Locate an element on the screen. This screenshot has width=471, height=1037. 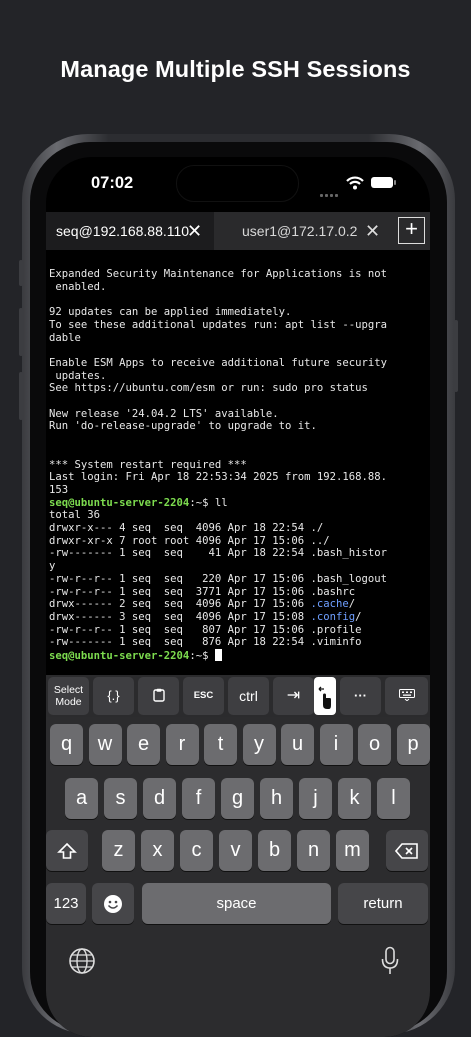
key-d: d is located at coordinates (159, 798).